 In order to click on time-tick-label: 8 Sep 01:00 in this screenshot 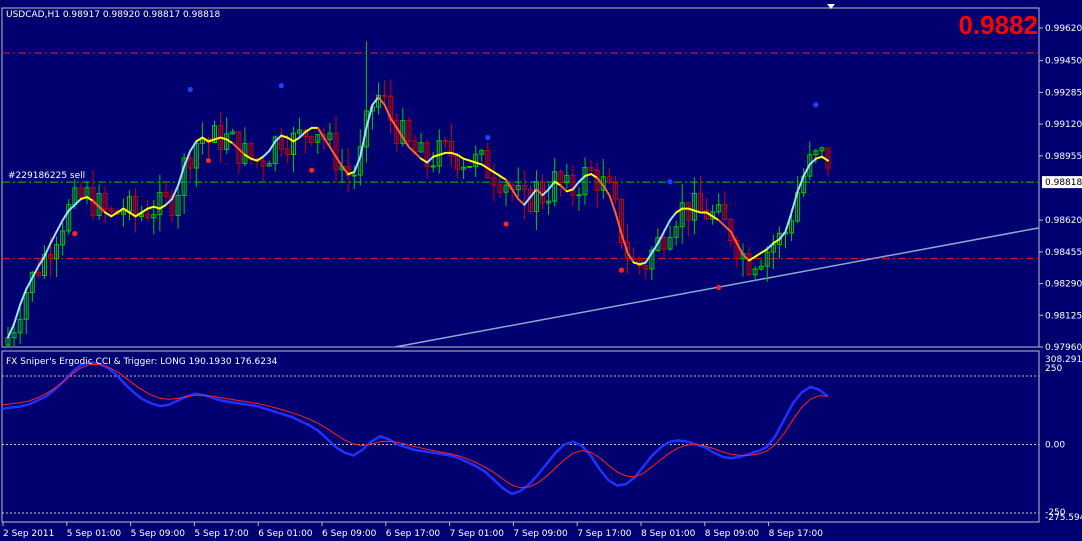, I will do `click(668, 534)`.